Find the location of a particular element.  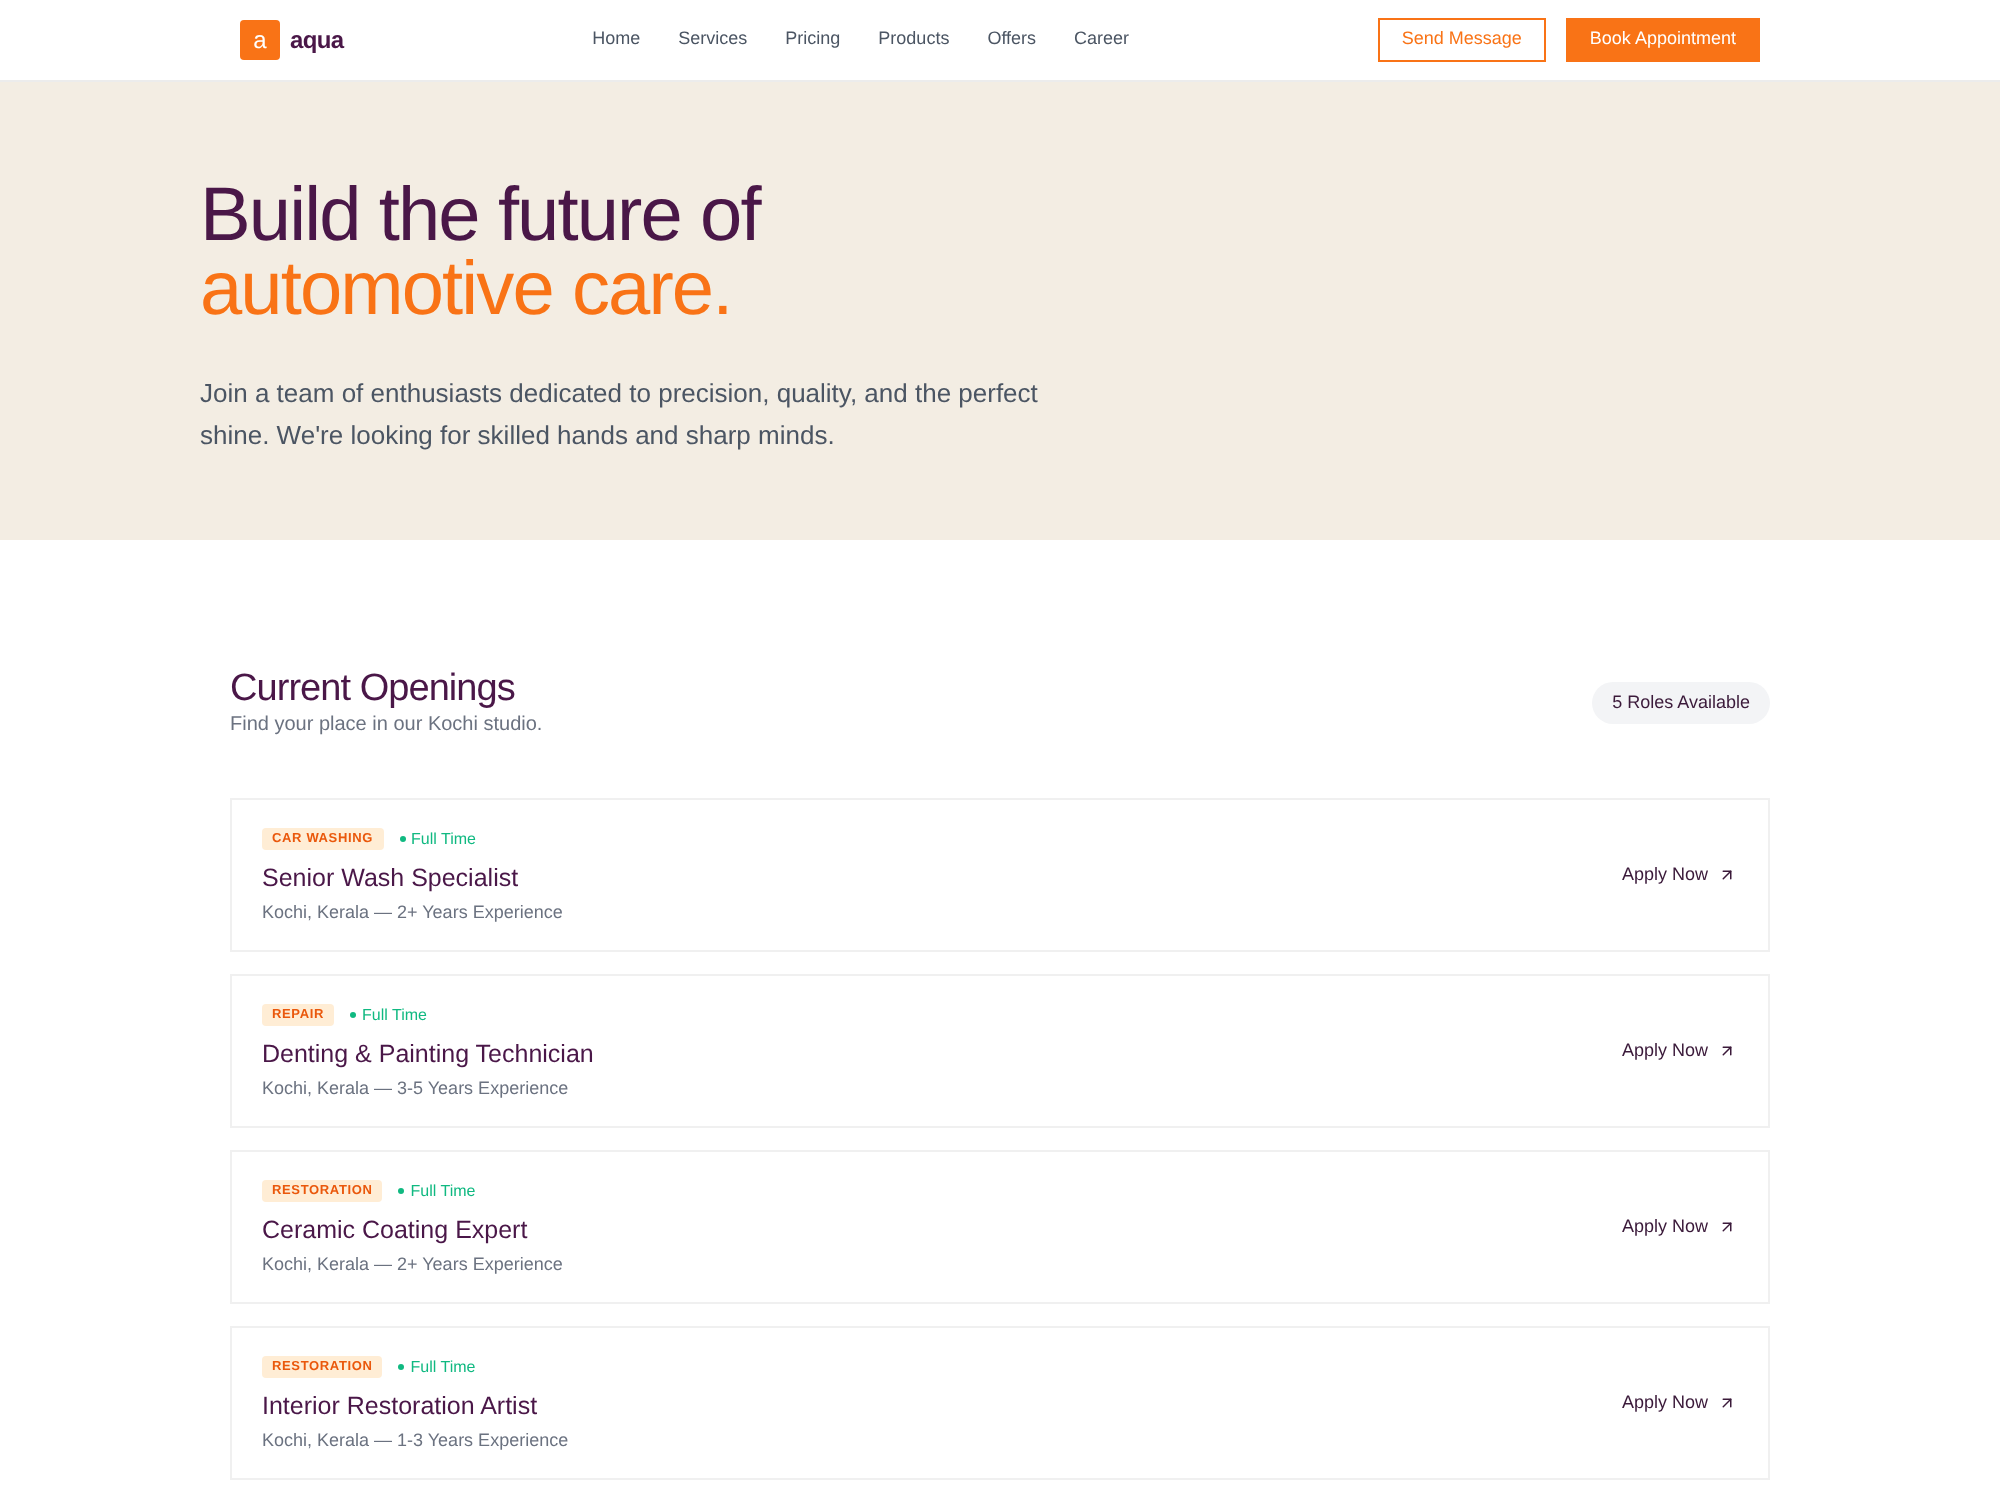

job-details: Kochi, Kerala — 1-3 Years Experience is located at coordinates (415, 1439).